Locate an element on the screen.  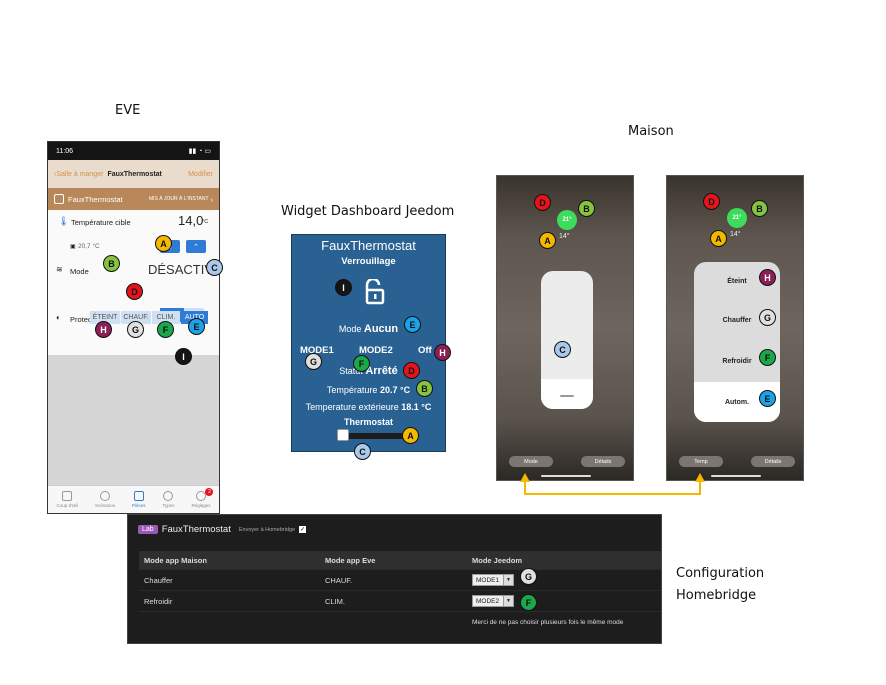
marker-d-widget: D is located at coordinates (411, 370).